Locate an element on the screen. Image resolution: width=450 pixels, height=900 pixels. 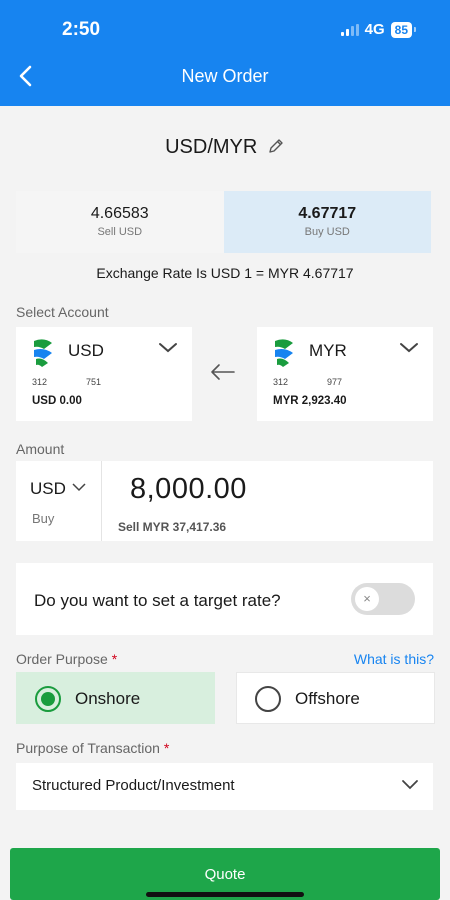
exchange-rate-text: Exchange Rate Is USD 1 = MYR 4.67717 is located at coordinates (225, 273).